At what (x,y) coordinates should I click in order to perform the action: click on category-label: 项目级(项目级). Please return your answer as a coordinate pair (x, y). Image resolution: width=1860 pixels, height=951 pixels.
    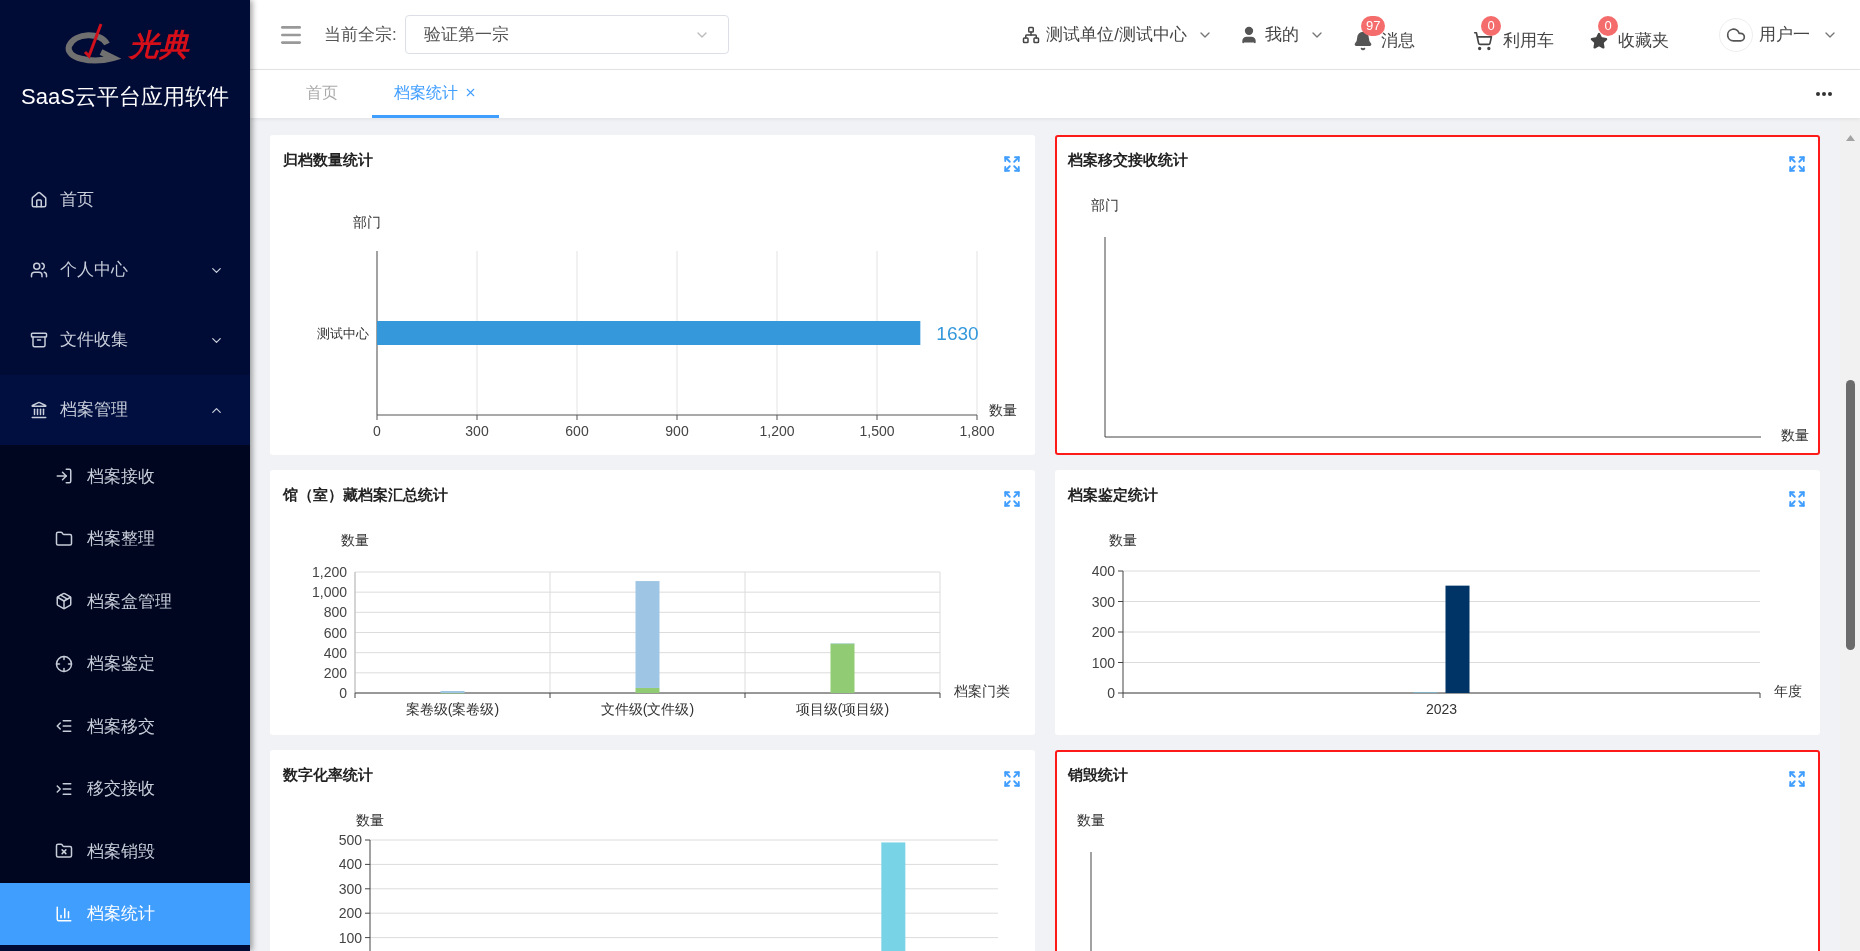
    Looking at the image, I should click on (842, 709).